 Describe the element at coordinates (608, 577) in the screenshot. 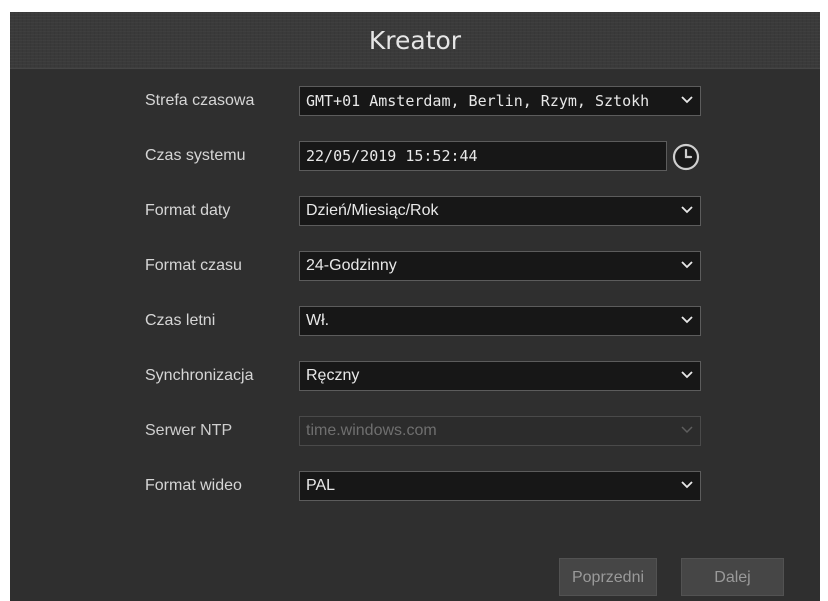

I see `previous-button: Poprzedni` at that location.